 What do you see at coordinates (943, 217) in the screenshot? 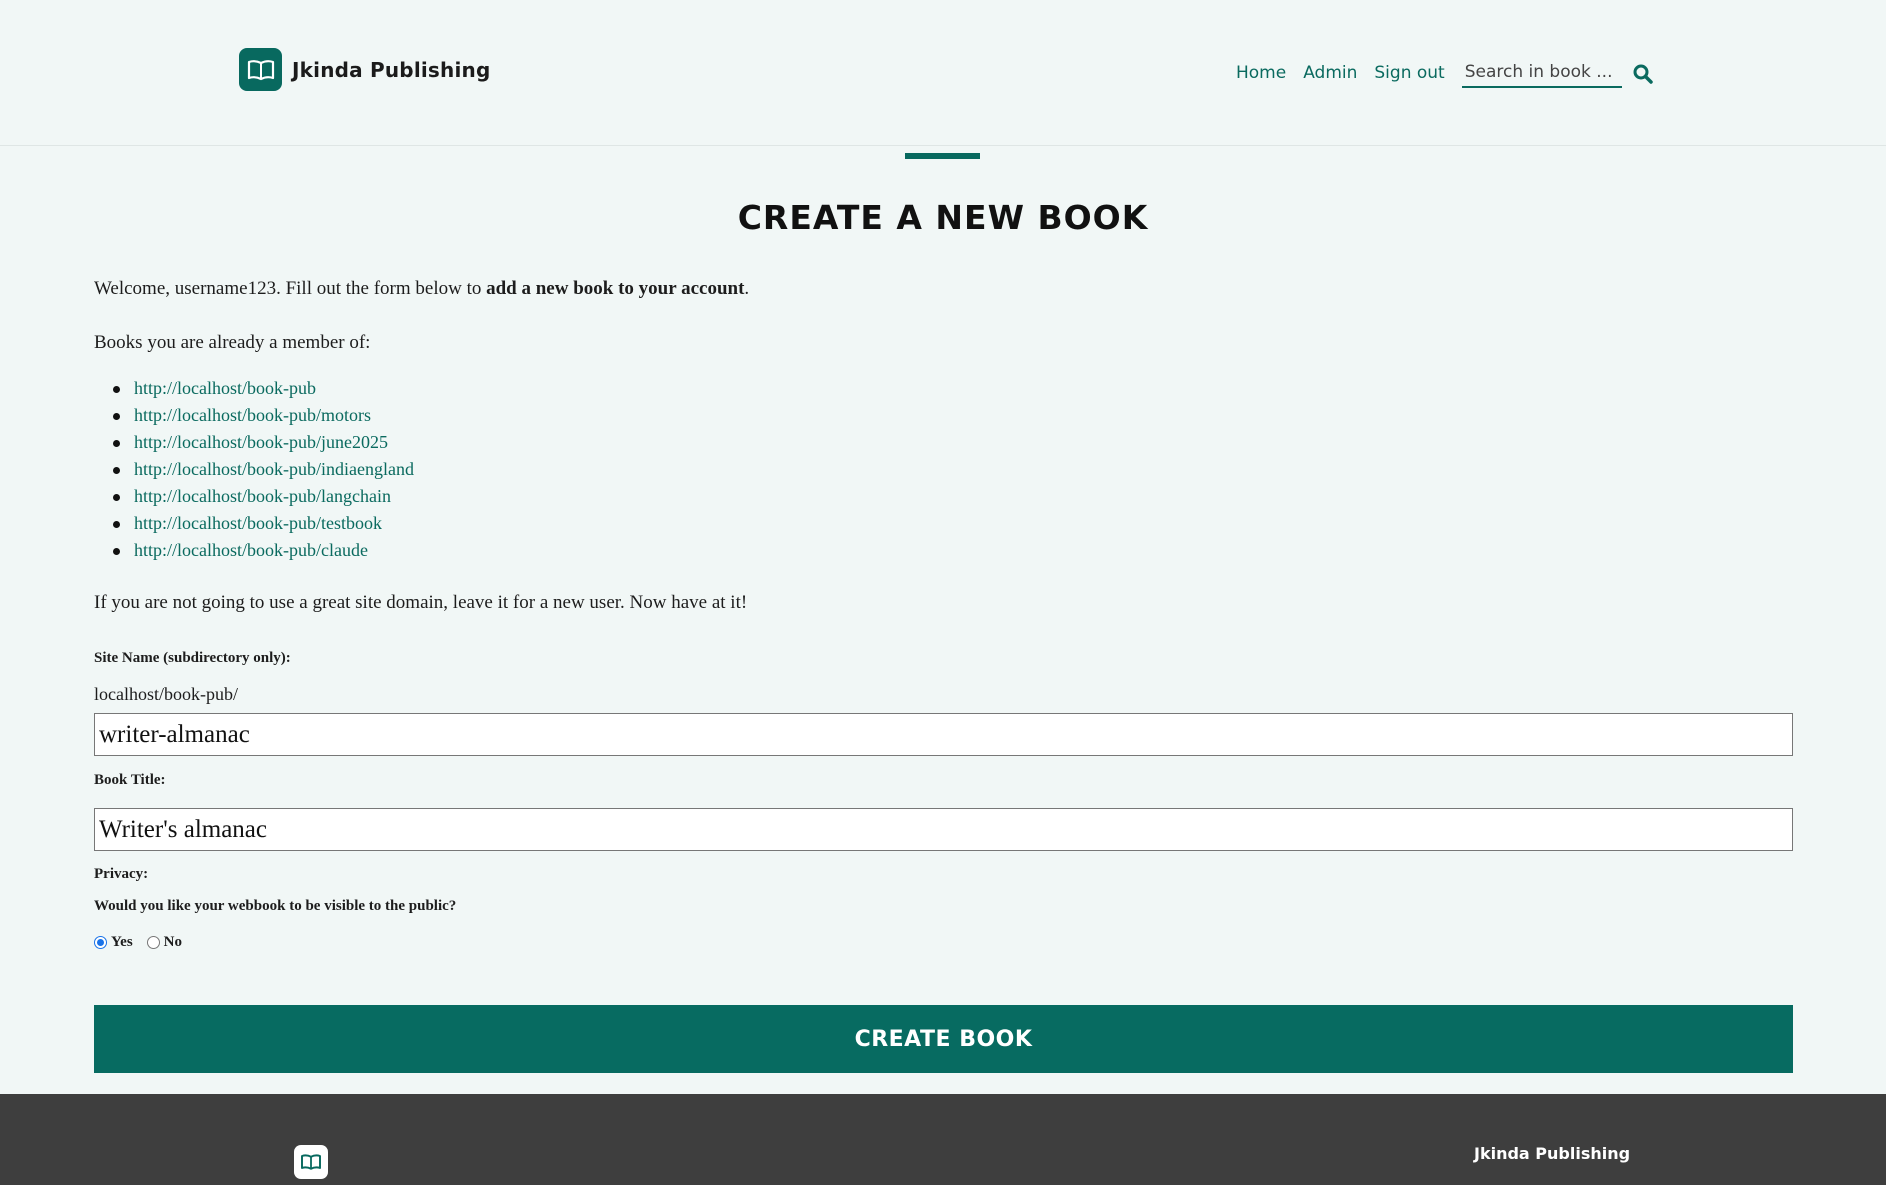
I see `page-title: CREATE A NEW BOOK` at bounding box center [943, 217].